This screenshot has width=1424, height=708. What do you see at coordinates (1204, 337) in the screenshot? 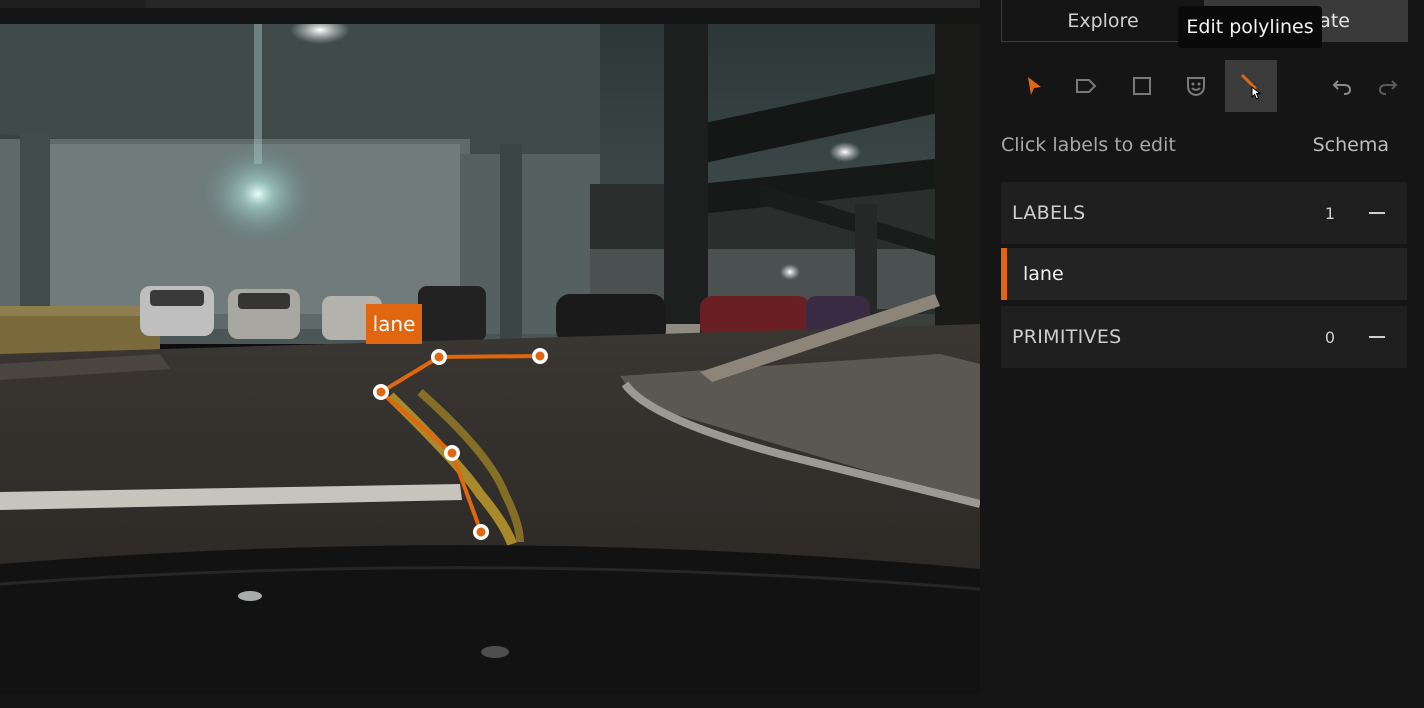
I see `primitives-section-header: PRIMITIVES 0` at bounding box center [1204, 337].